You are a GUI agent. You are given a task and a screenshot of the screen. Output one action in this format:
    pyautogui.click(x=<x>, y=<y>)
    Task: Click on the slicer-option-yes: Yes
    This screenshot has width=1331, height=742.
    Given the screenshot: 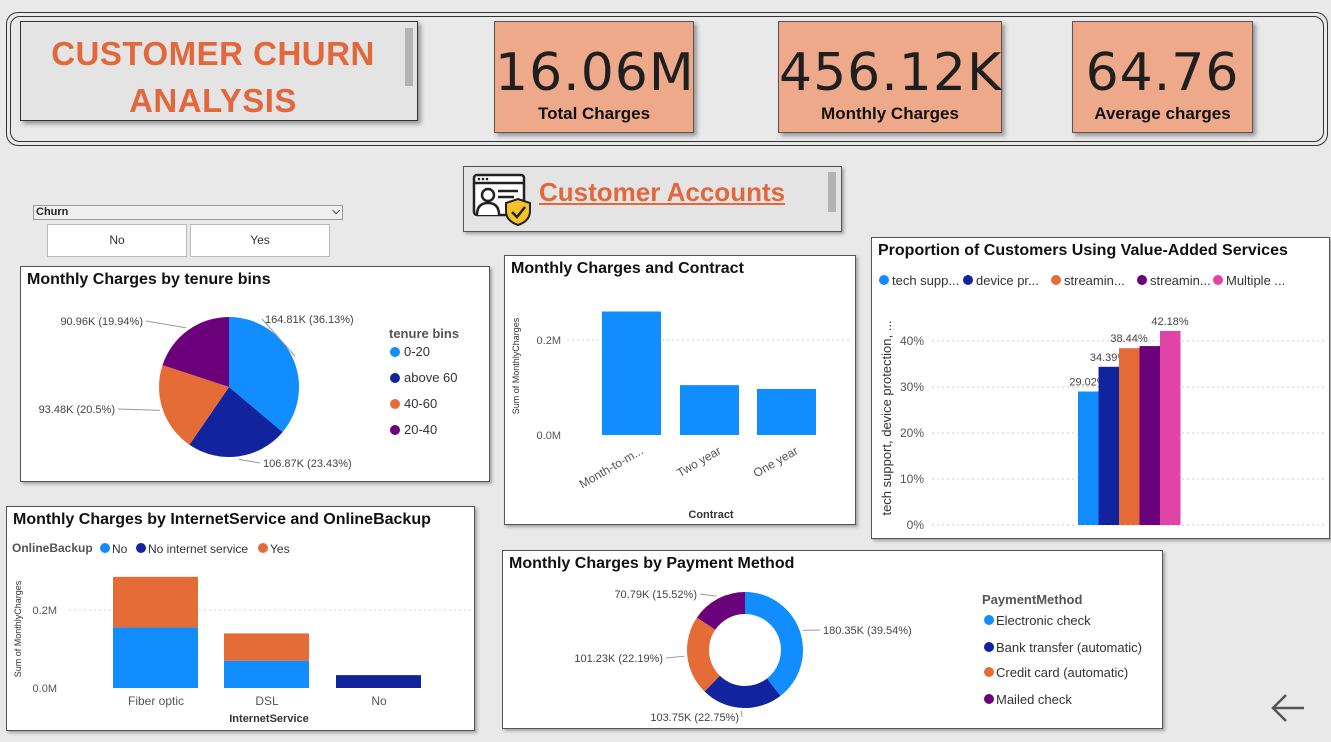 What is the action you would take?
    pyautogui.click(x=260, y=240)
    